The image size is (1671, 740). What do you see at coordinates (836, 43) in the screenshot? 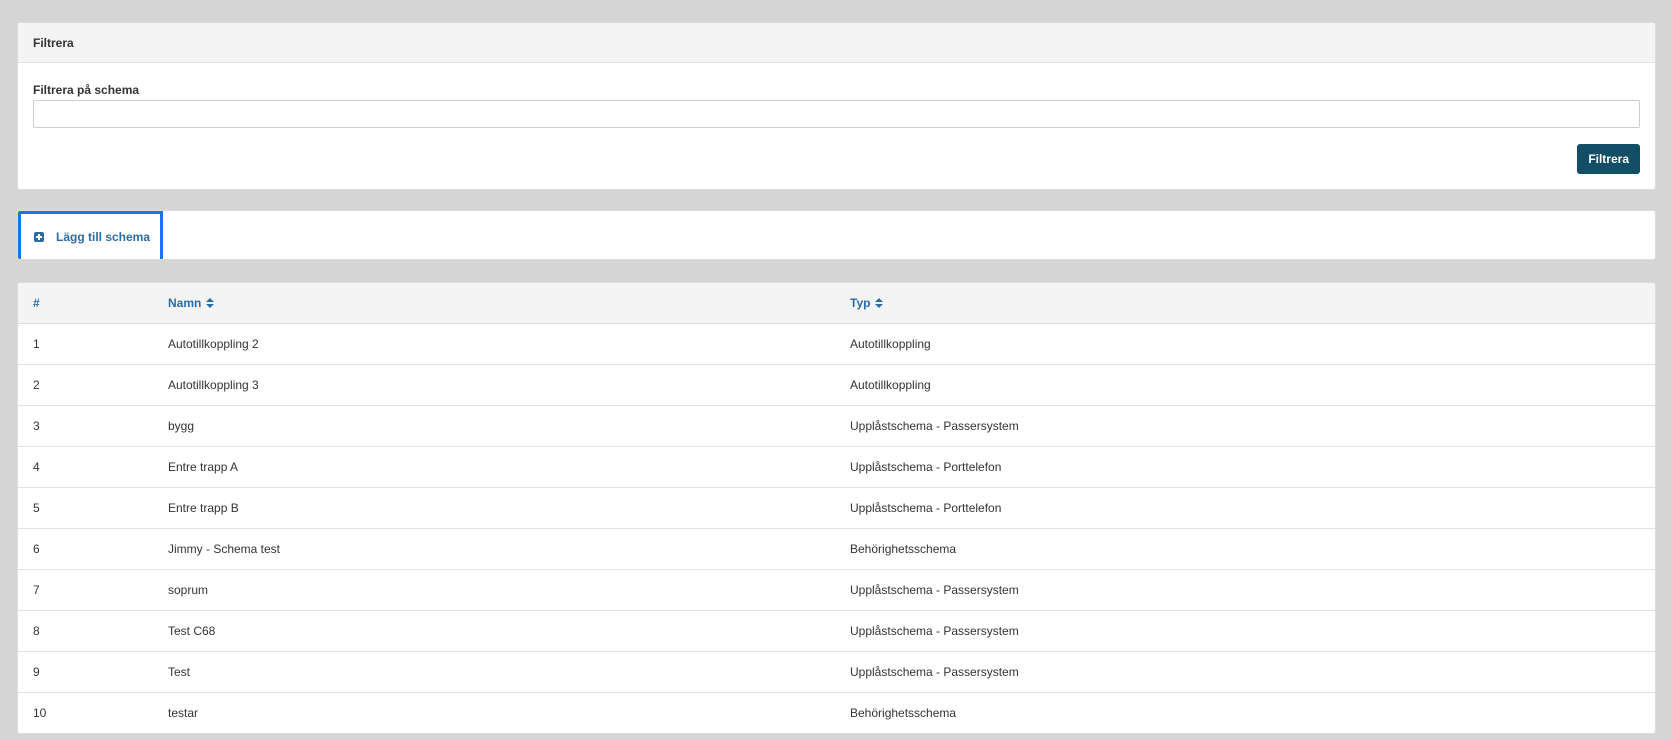
I see `filter-panel-heading: Filtrera` at bounding box center [836, 43].